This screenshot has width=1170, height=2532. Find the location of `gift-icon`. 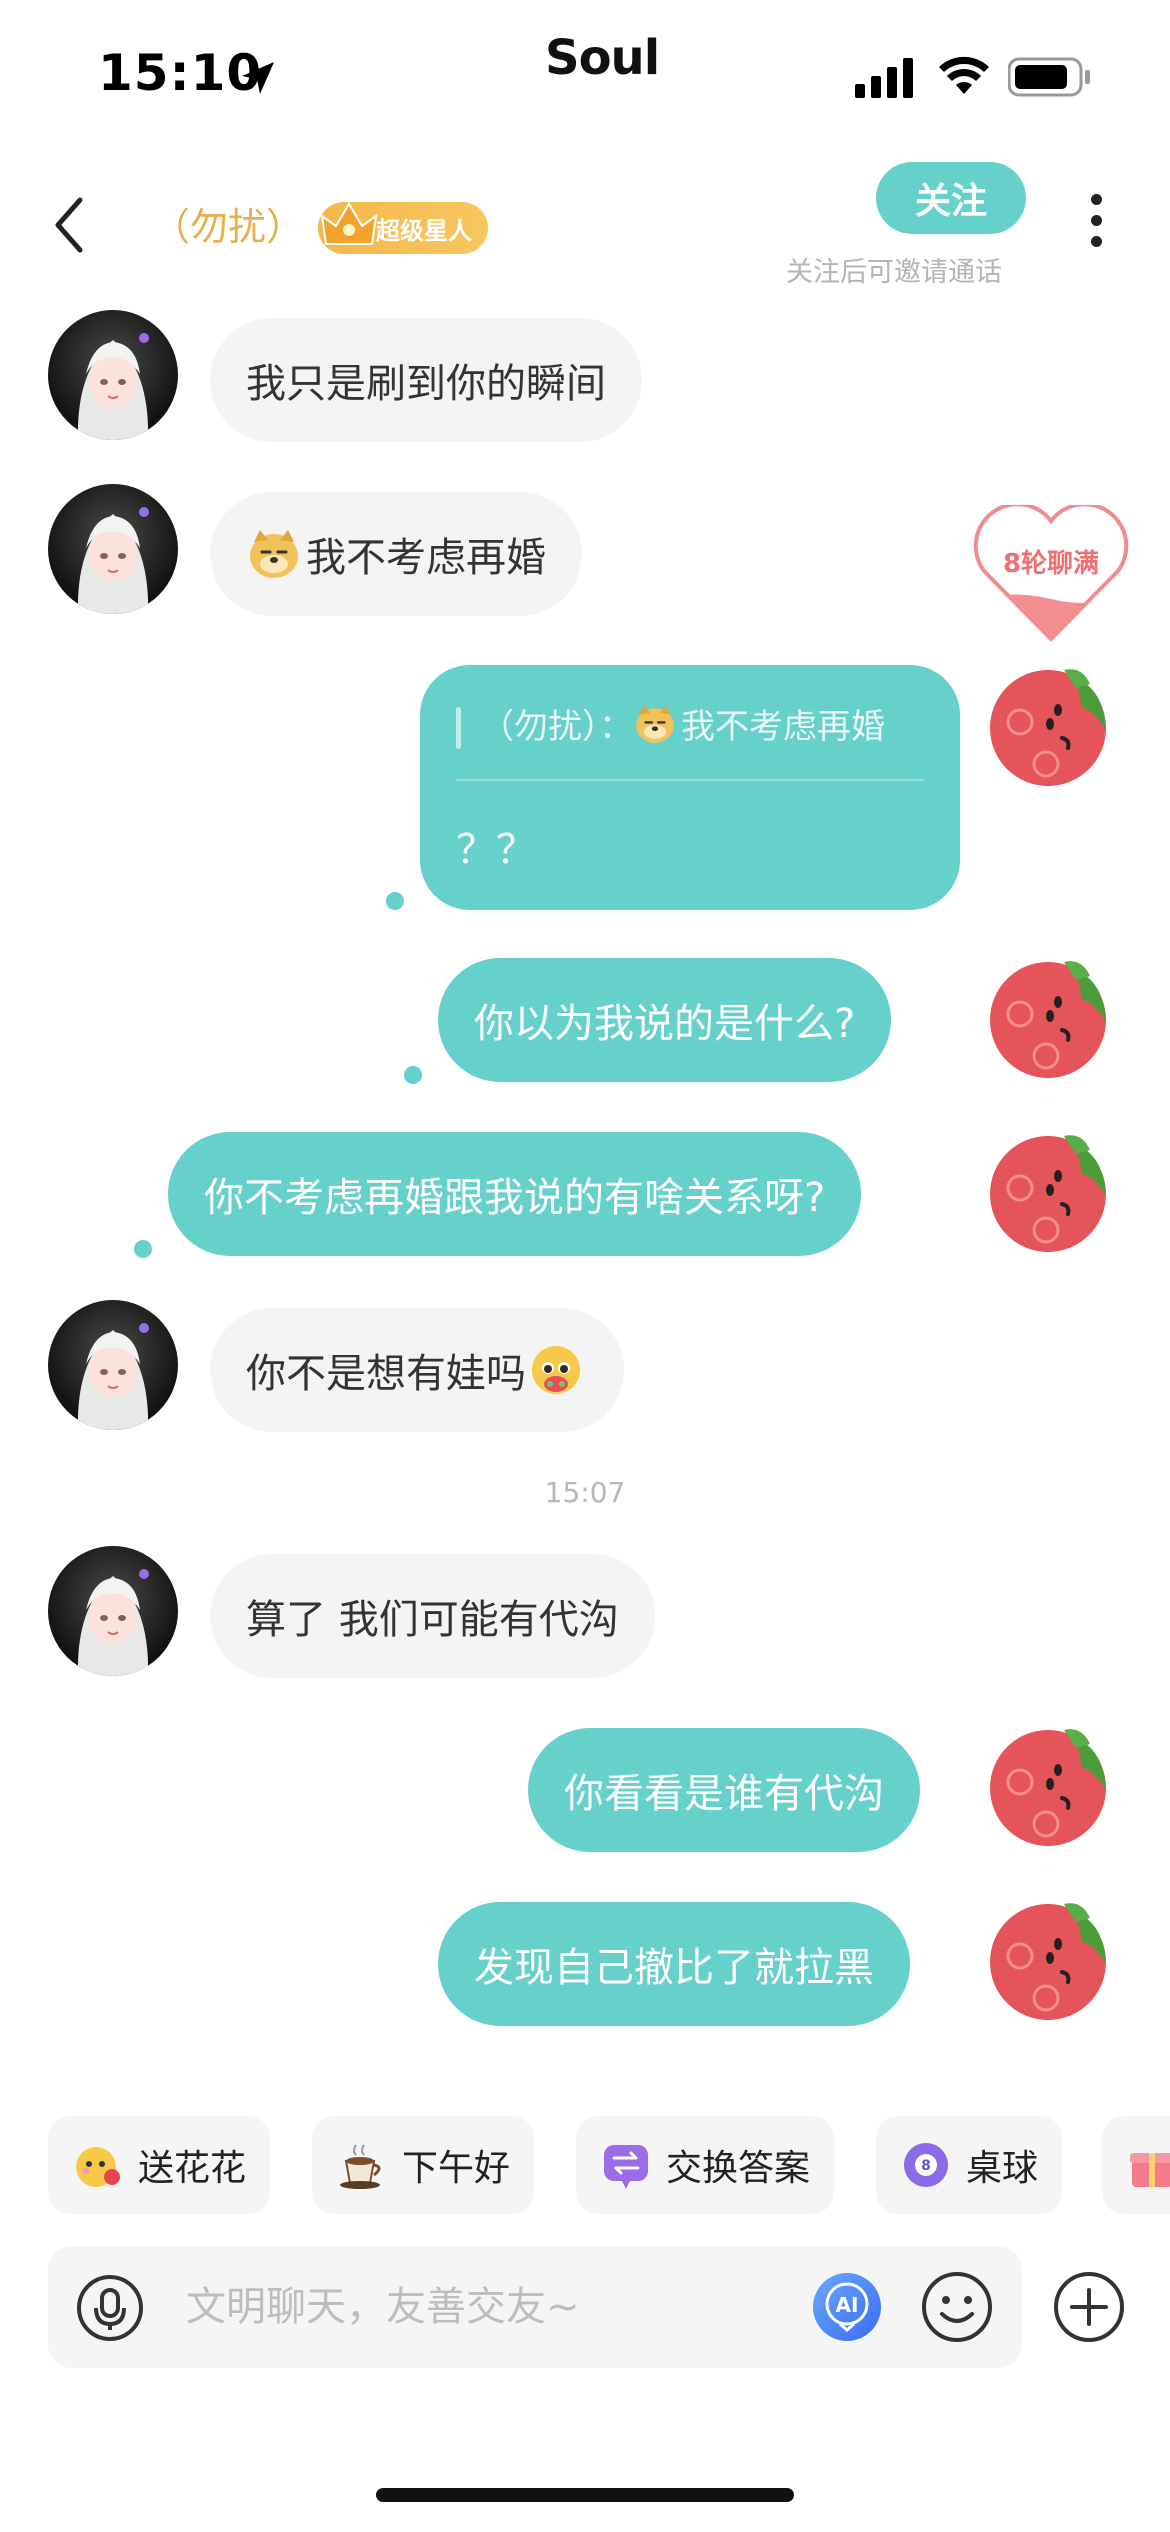

gift-icon is located at coordinates (1150, 2170).